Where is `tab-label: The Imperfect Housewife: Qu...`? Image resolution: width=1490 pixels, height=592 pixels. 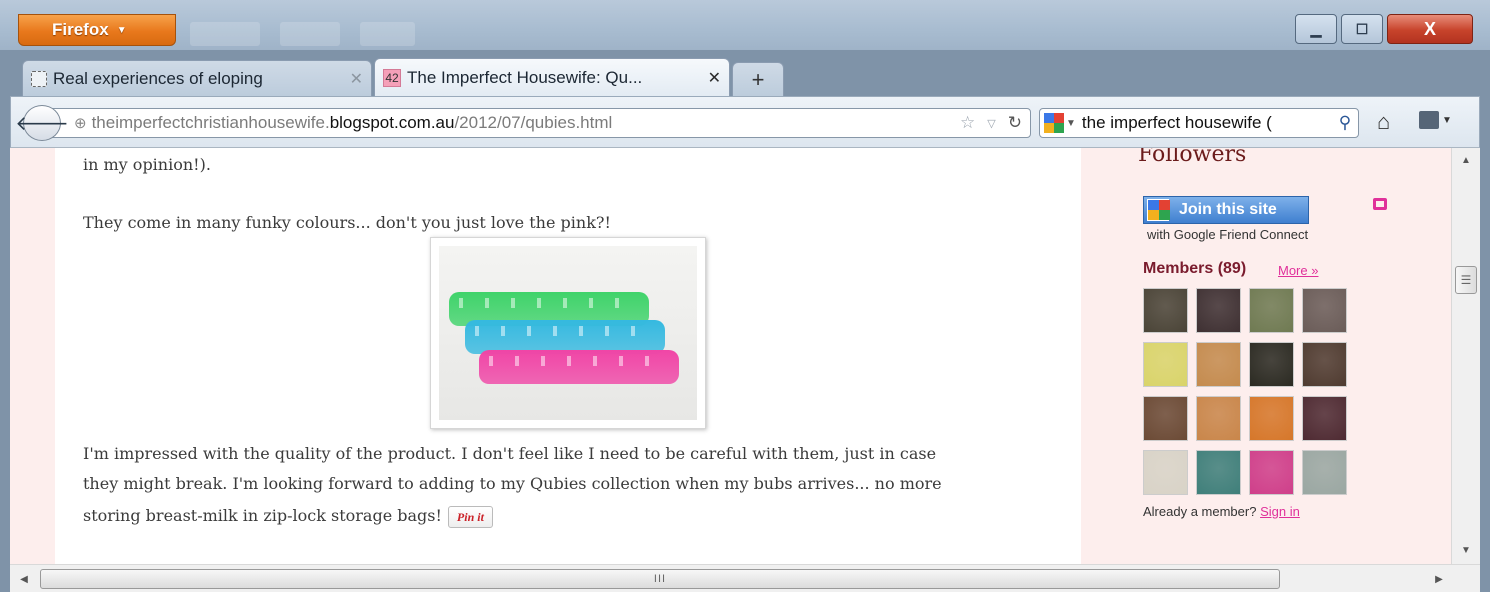
tab-label: The Imperfect Housewife: Qu... is located at coordinates (525, 77).